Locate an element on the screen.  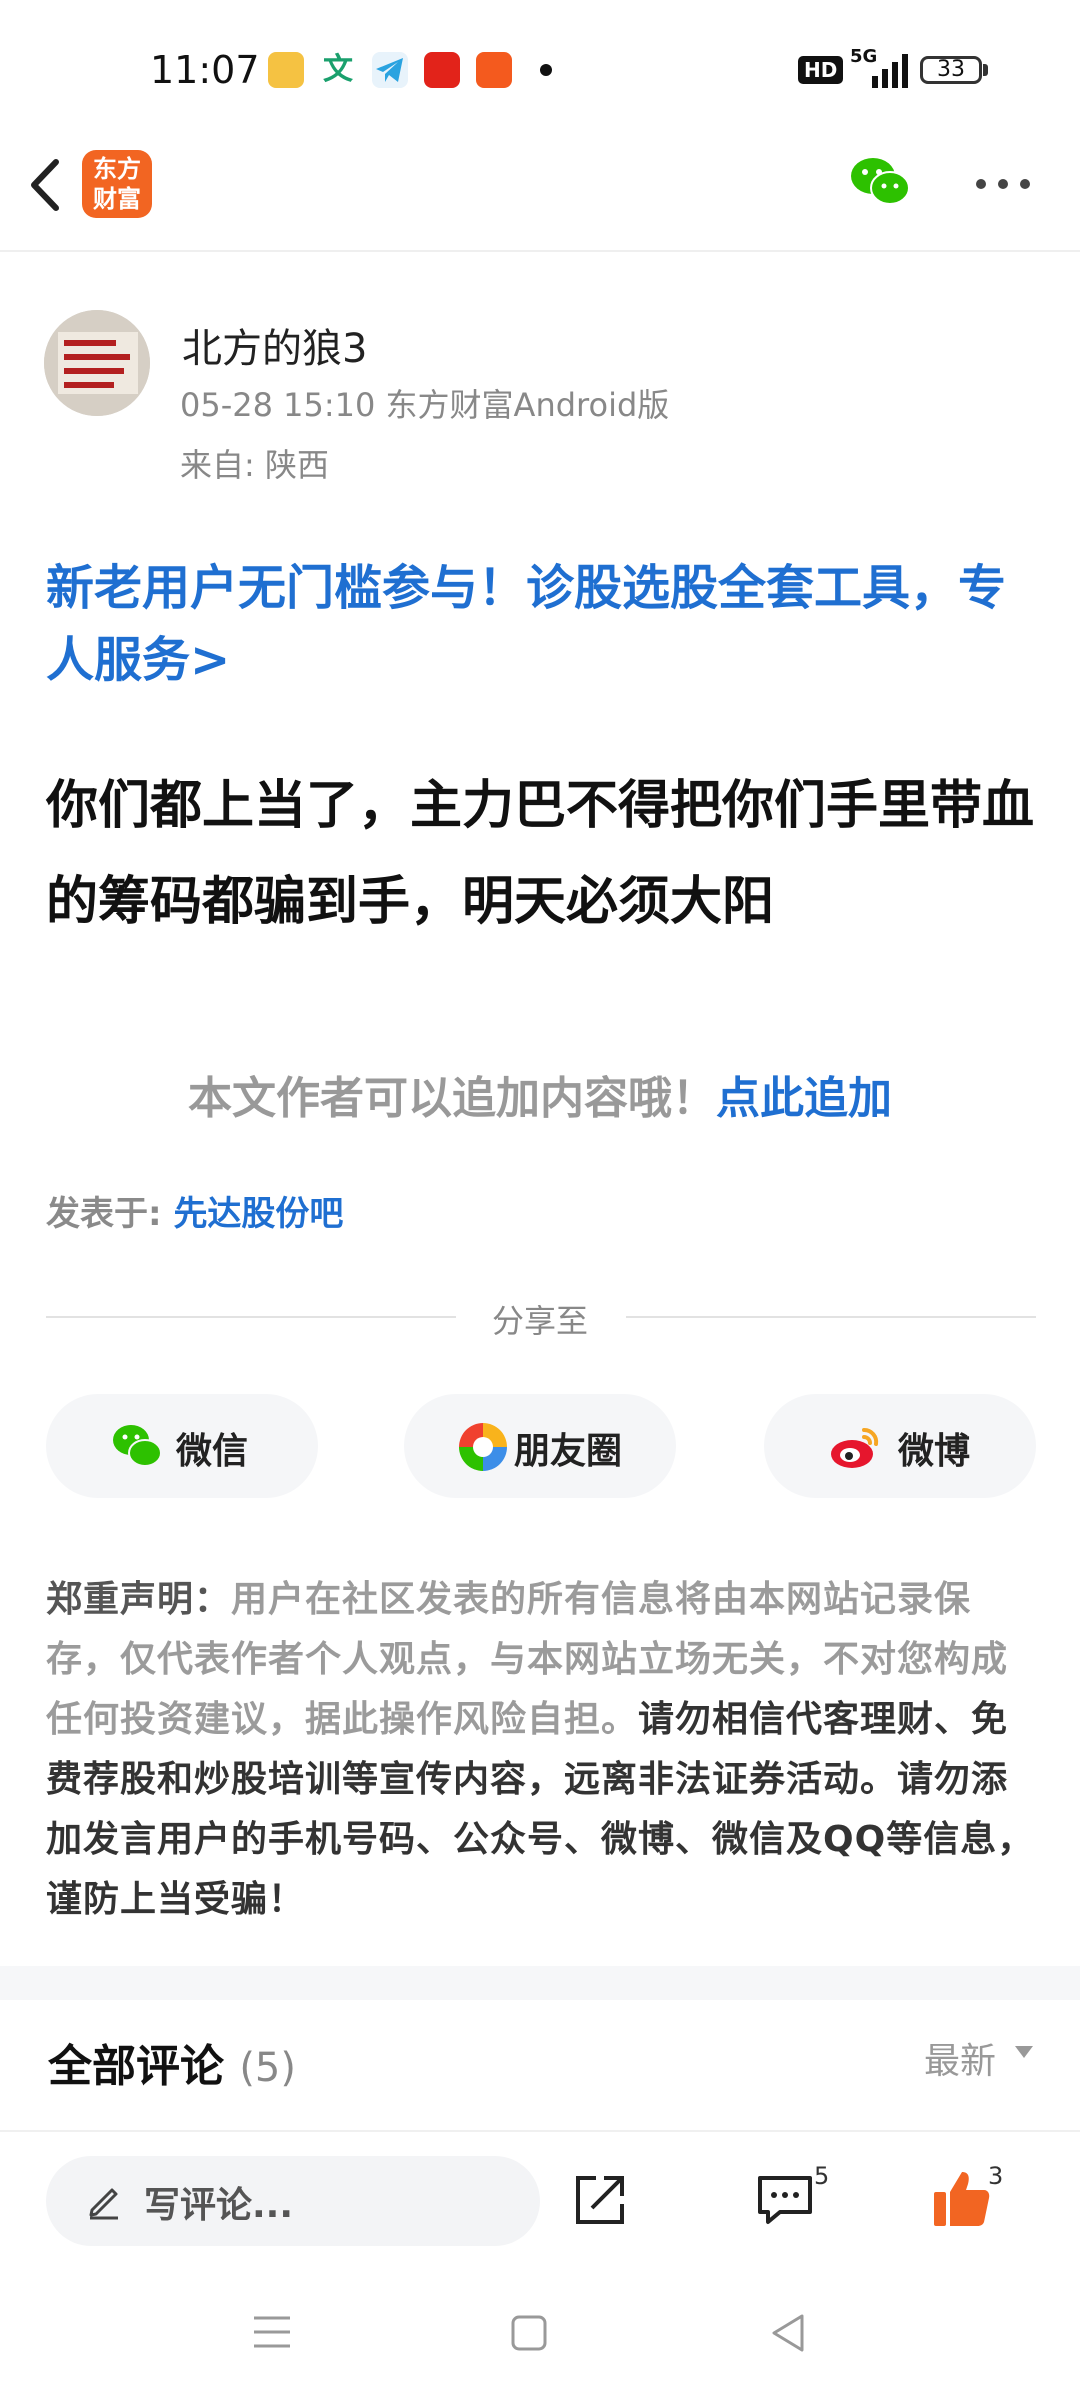
comments-count: (5) is located at coordinates (267, 2068).